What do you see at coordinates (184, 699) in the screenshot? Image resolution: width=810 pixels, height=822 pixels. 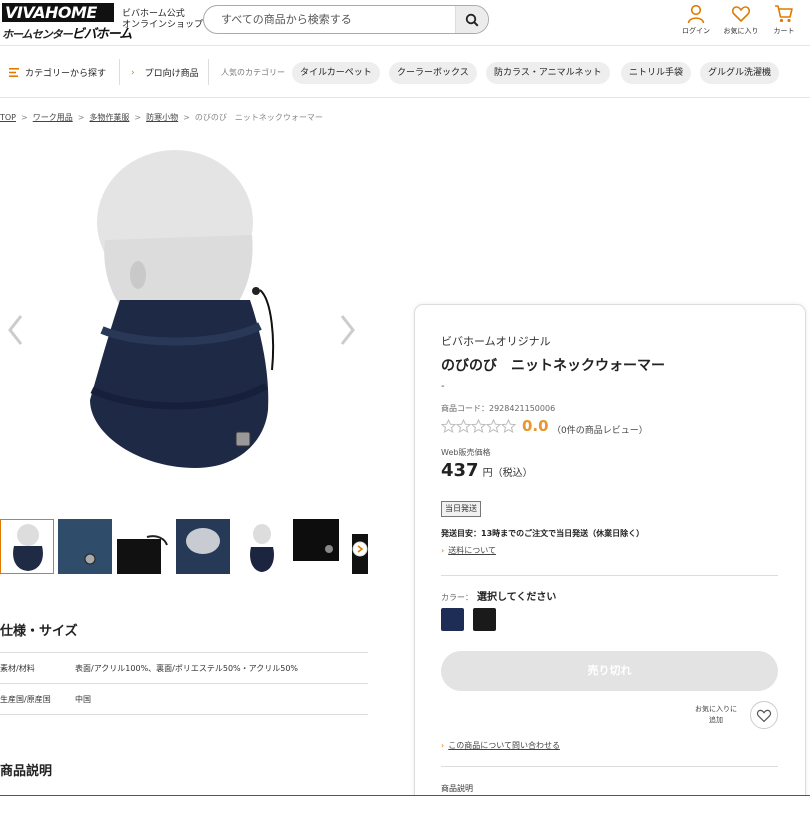 I see `spec-row: 生産国/原産国 中国` at bounding box center [184, 699].